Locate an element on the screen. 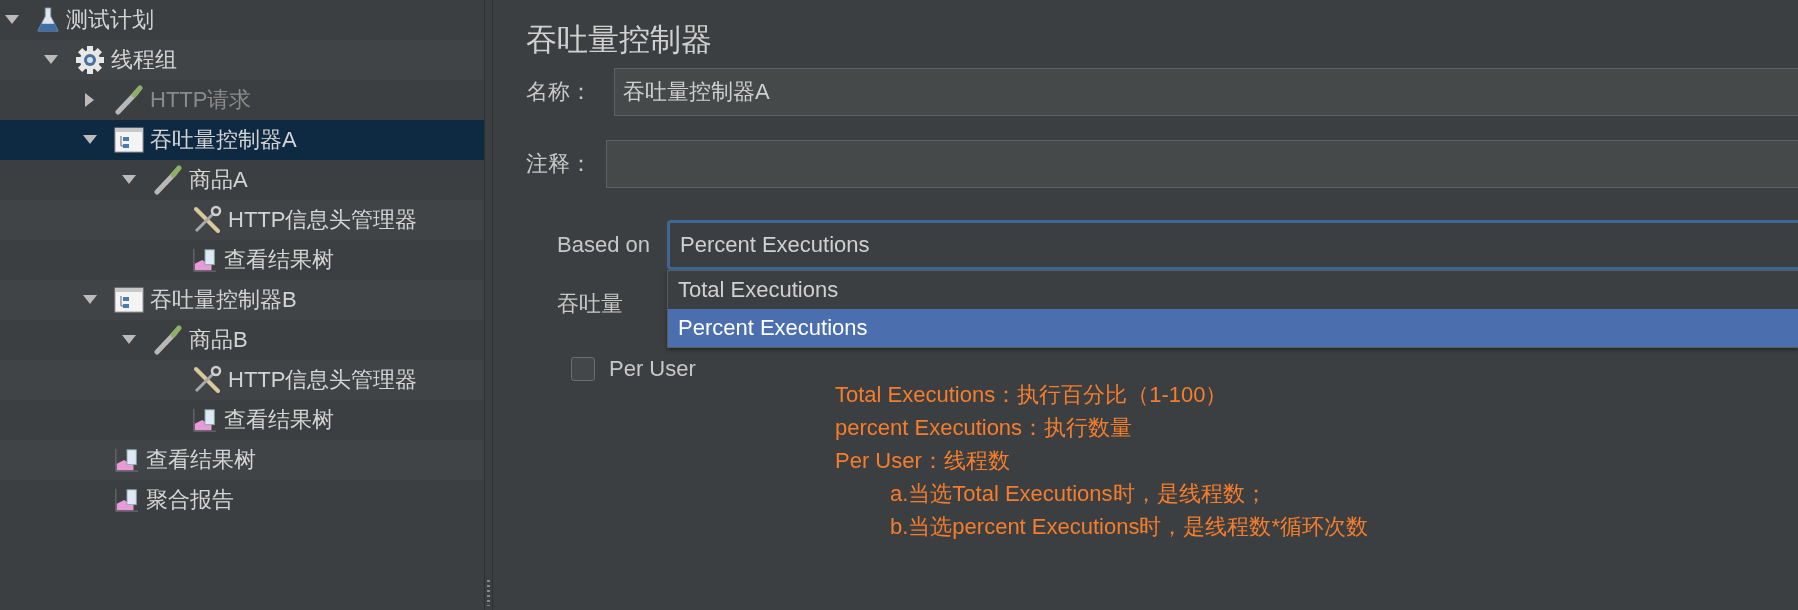 The width and height of the screenshot is (1798, 610). tree-item-label: HTTP请求 is located at coordinates (201, 100).